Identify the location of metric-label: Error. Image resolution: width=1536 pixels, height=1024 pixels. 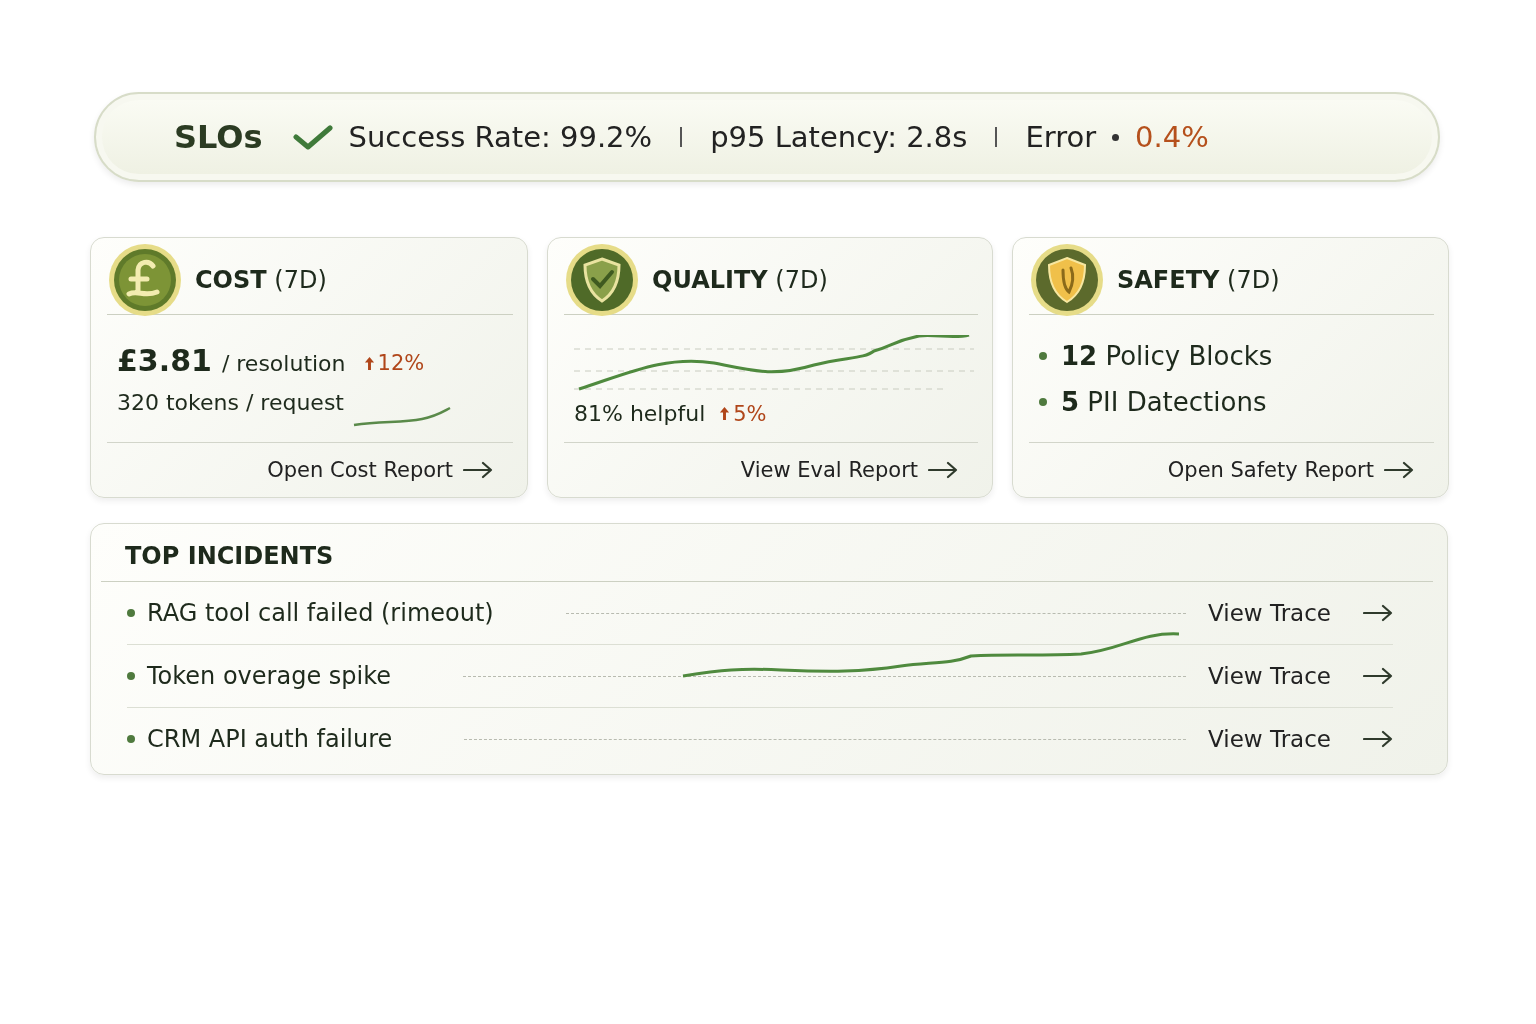
(1061, 137).